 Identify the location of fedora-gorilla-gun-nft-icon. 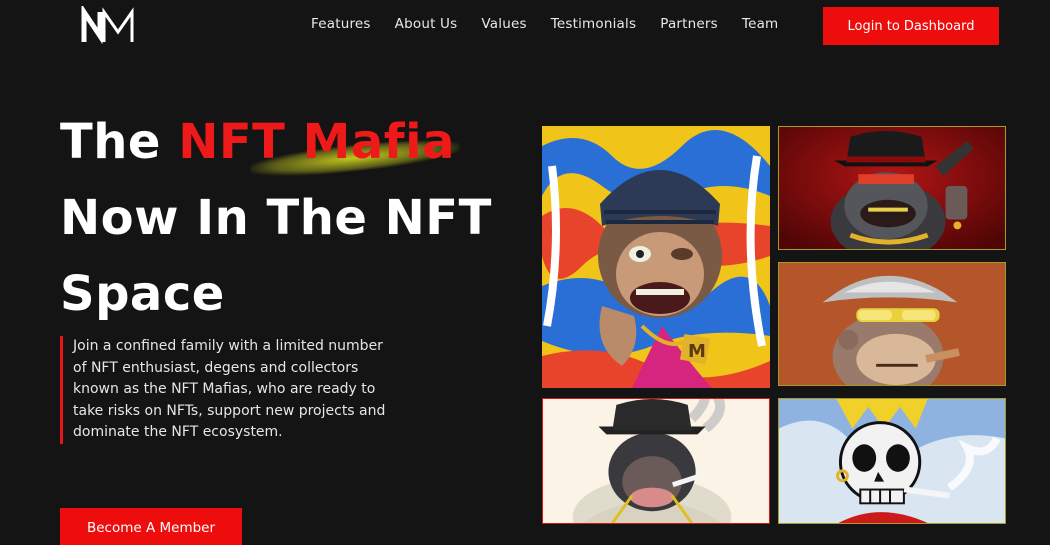
(892, 188).